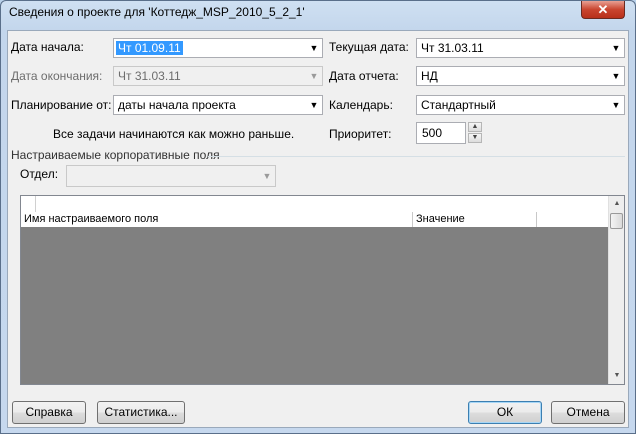 The width and height of the screenshot is (636, 434). I want to click on close-button: ✕, so click(603, 10).